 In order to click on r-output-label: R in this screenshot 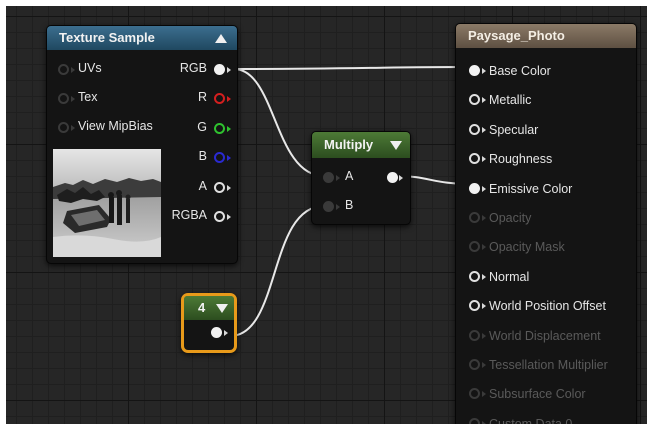, I will do `click(202, 97)`.